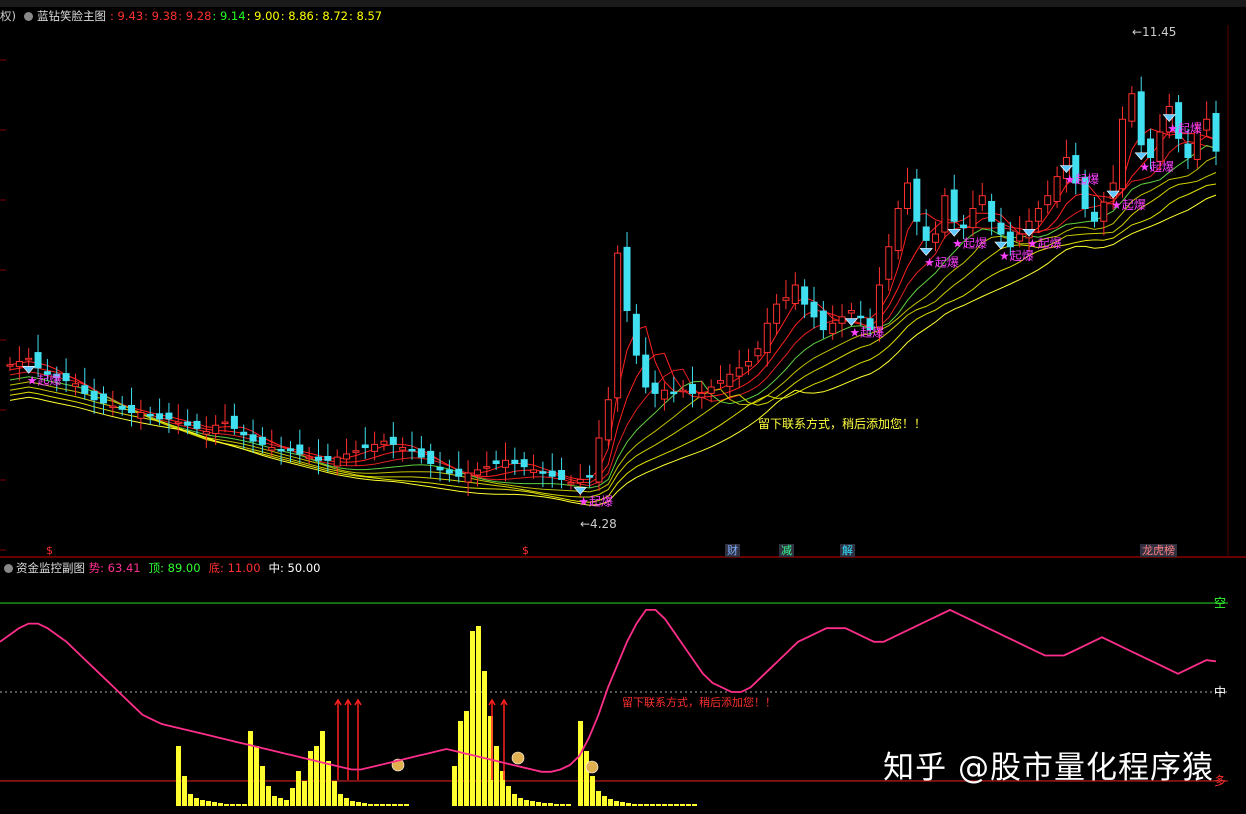 The image size is (1246, 814). What do you see at coordinates (847, 550) in the screenshot?
I see `event-tag: 解` at bounding box center [847, 550].